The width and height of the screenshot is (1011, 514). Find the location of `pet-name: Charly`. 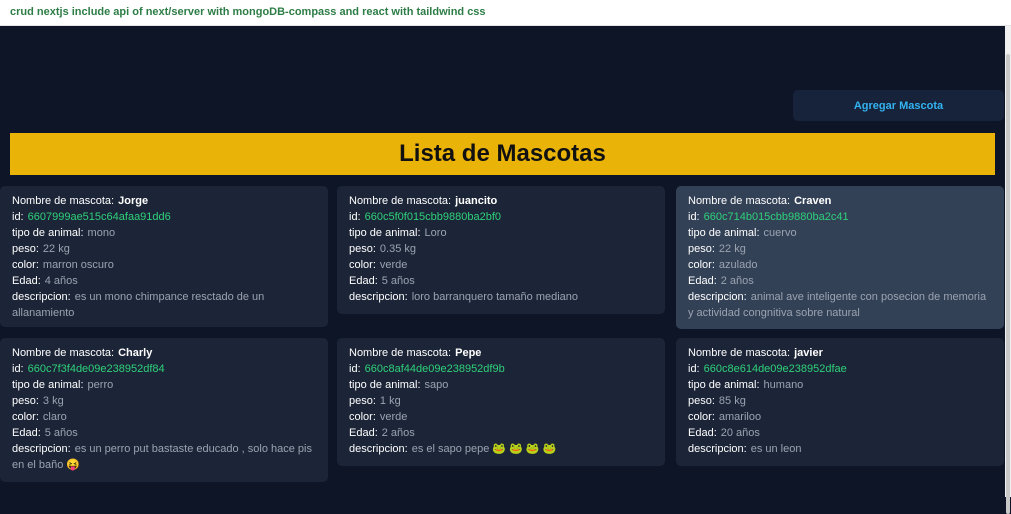

pet-name: Charly is located at coordinates (135, 353).